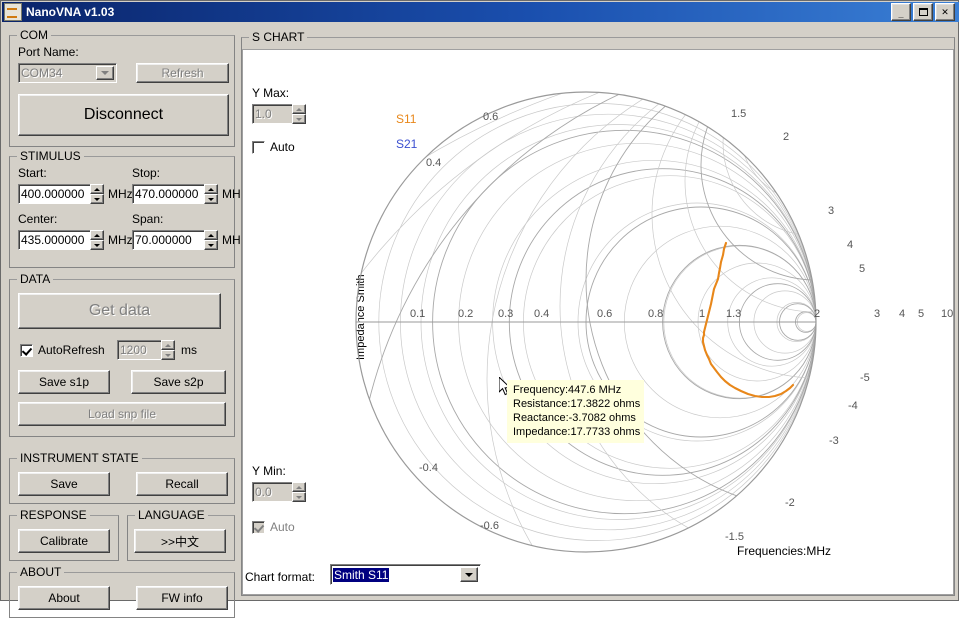 This screenshot has width=959, height=618. I want to click on disconnect-button: Disconnect, so click(123, 115).